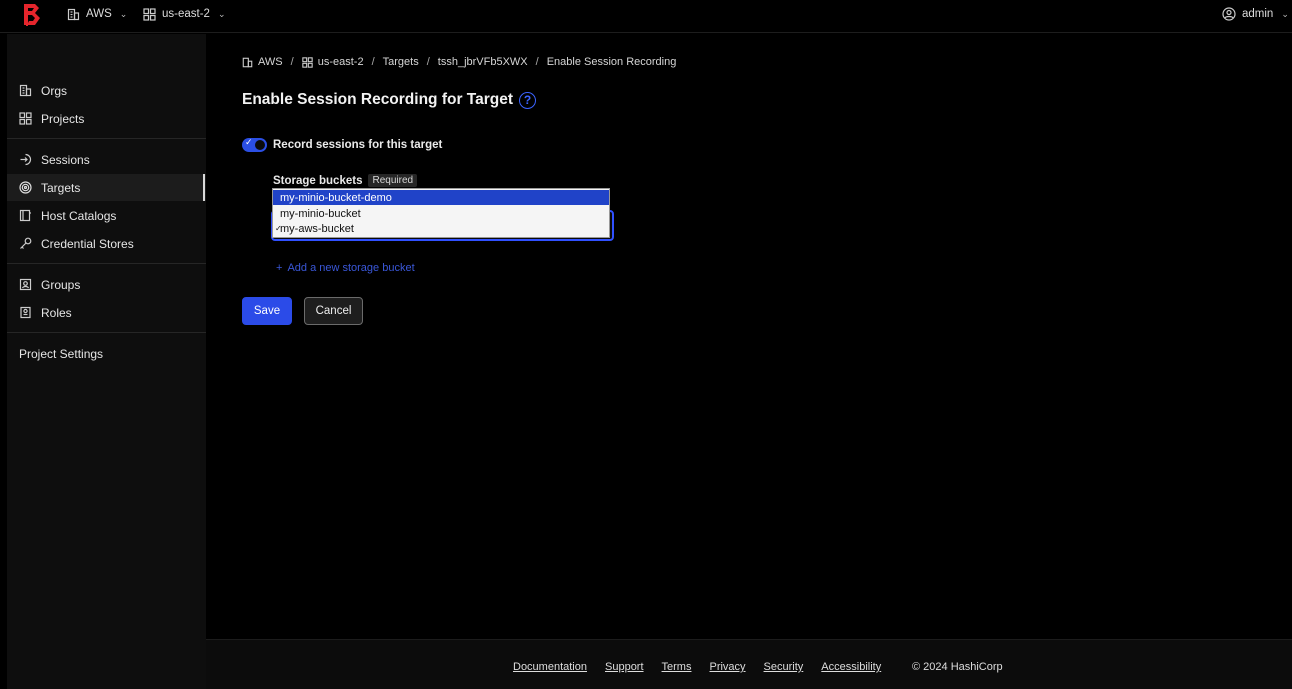 The image size is (1292, 689). I want to click on project-name: us-east-2, so click(186, 14).